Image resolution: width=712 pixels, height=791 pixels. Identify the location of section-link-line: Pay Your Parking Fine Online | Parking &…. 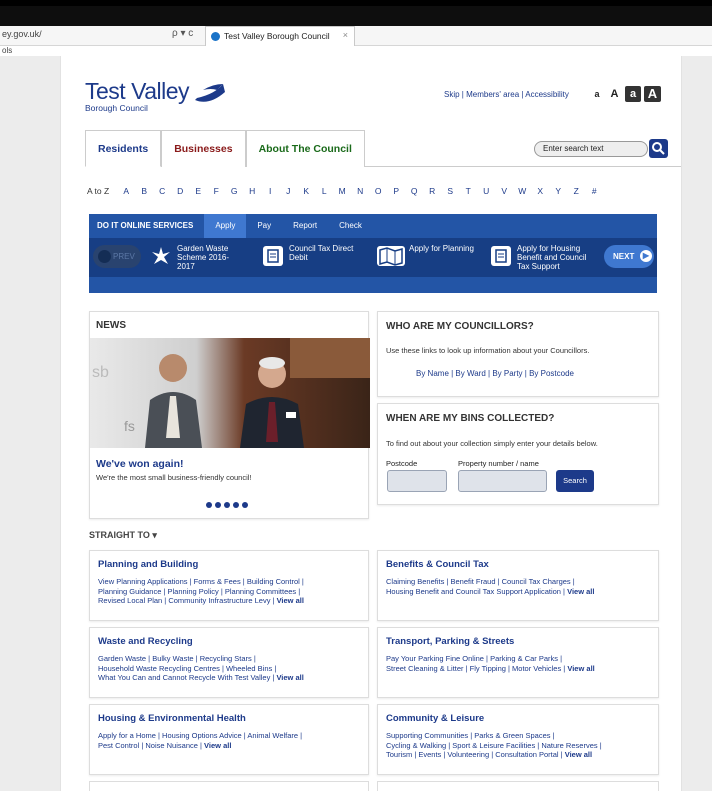
(519, 659).